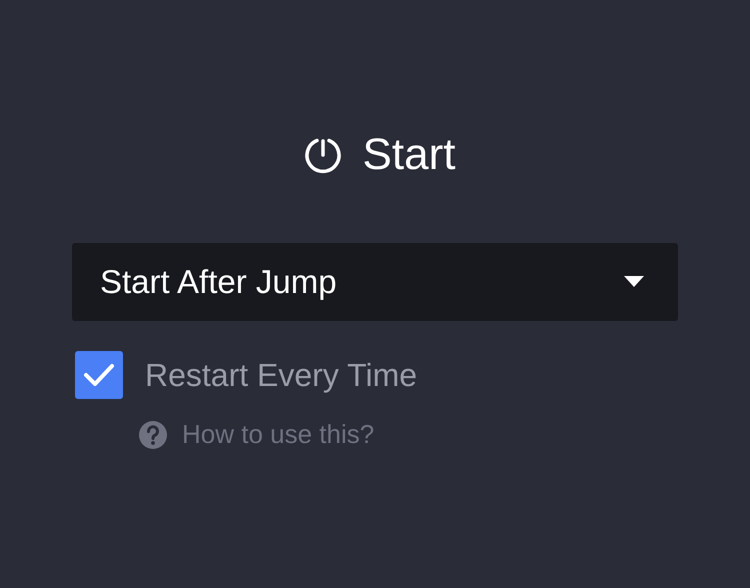  Describe the element at coordinates (409, 155) in the screenshot. I see `panel-title: Start` at that location.